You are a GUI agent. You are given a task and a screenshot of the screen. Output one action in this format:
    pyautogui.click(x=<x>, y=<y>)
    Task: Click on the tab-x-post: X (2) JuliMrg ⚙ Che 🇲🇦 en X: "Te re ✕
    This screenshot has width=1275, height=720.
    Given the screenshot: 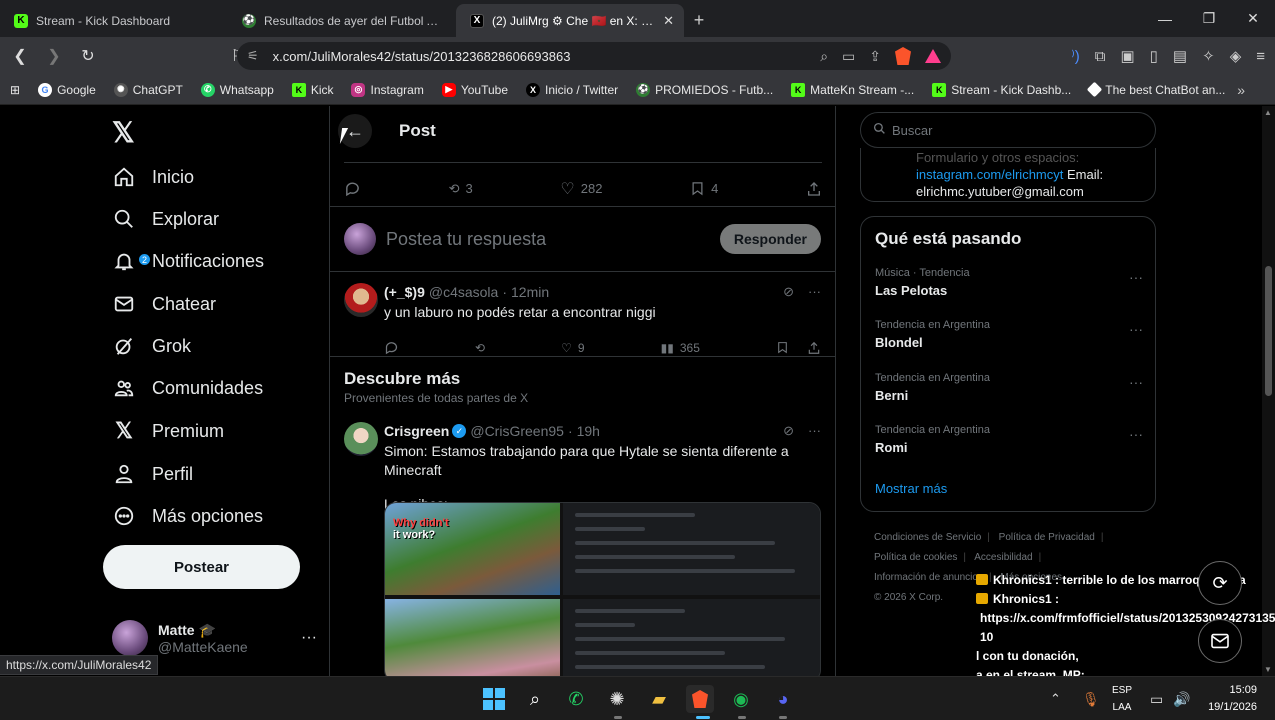 What is the action you would take?
    pyautogui.click(x=570, y=20)
    